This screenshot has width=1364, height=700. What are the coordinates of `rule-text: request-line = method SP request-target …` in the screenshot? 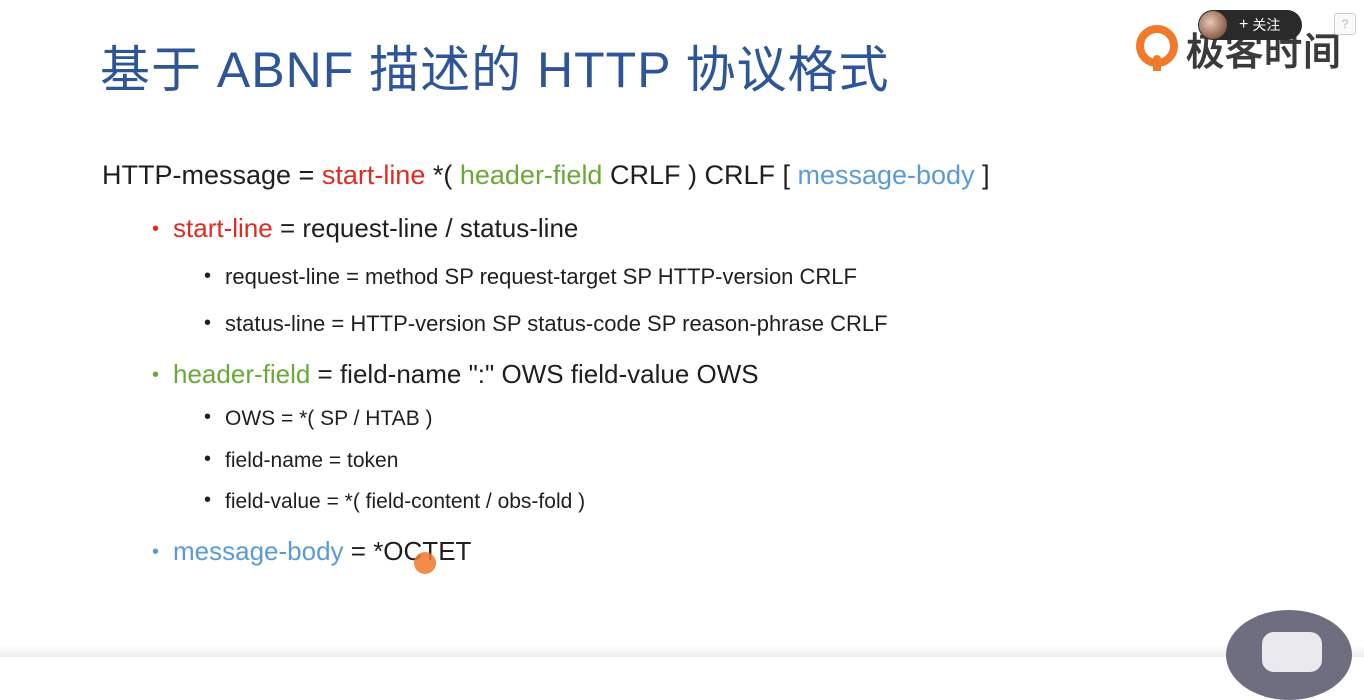 It's located at (541, 276).